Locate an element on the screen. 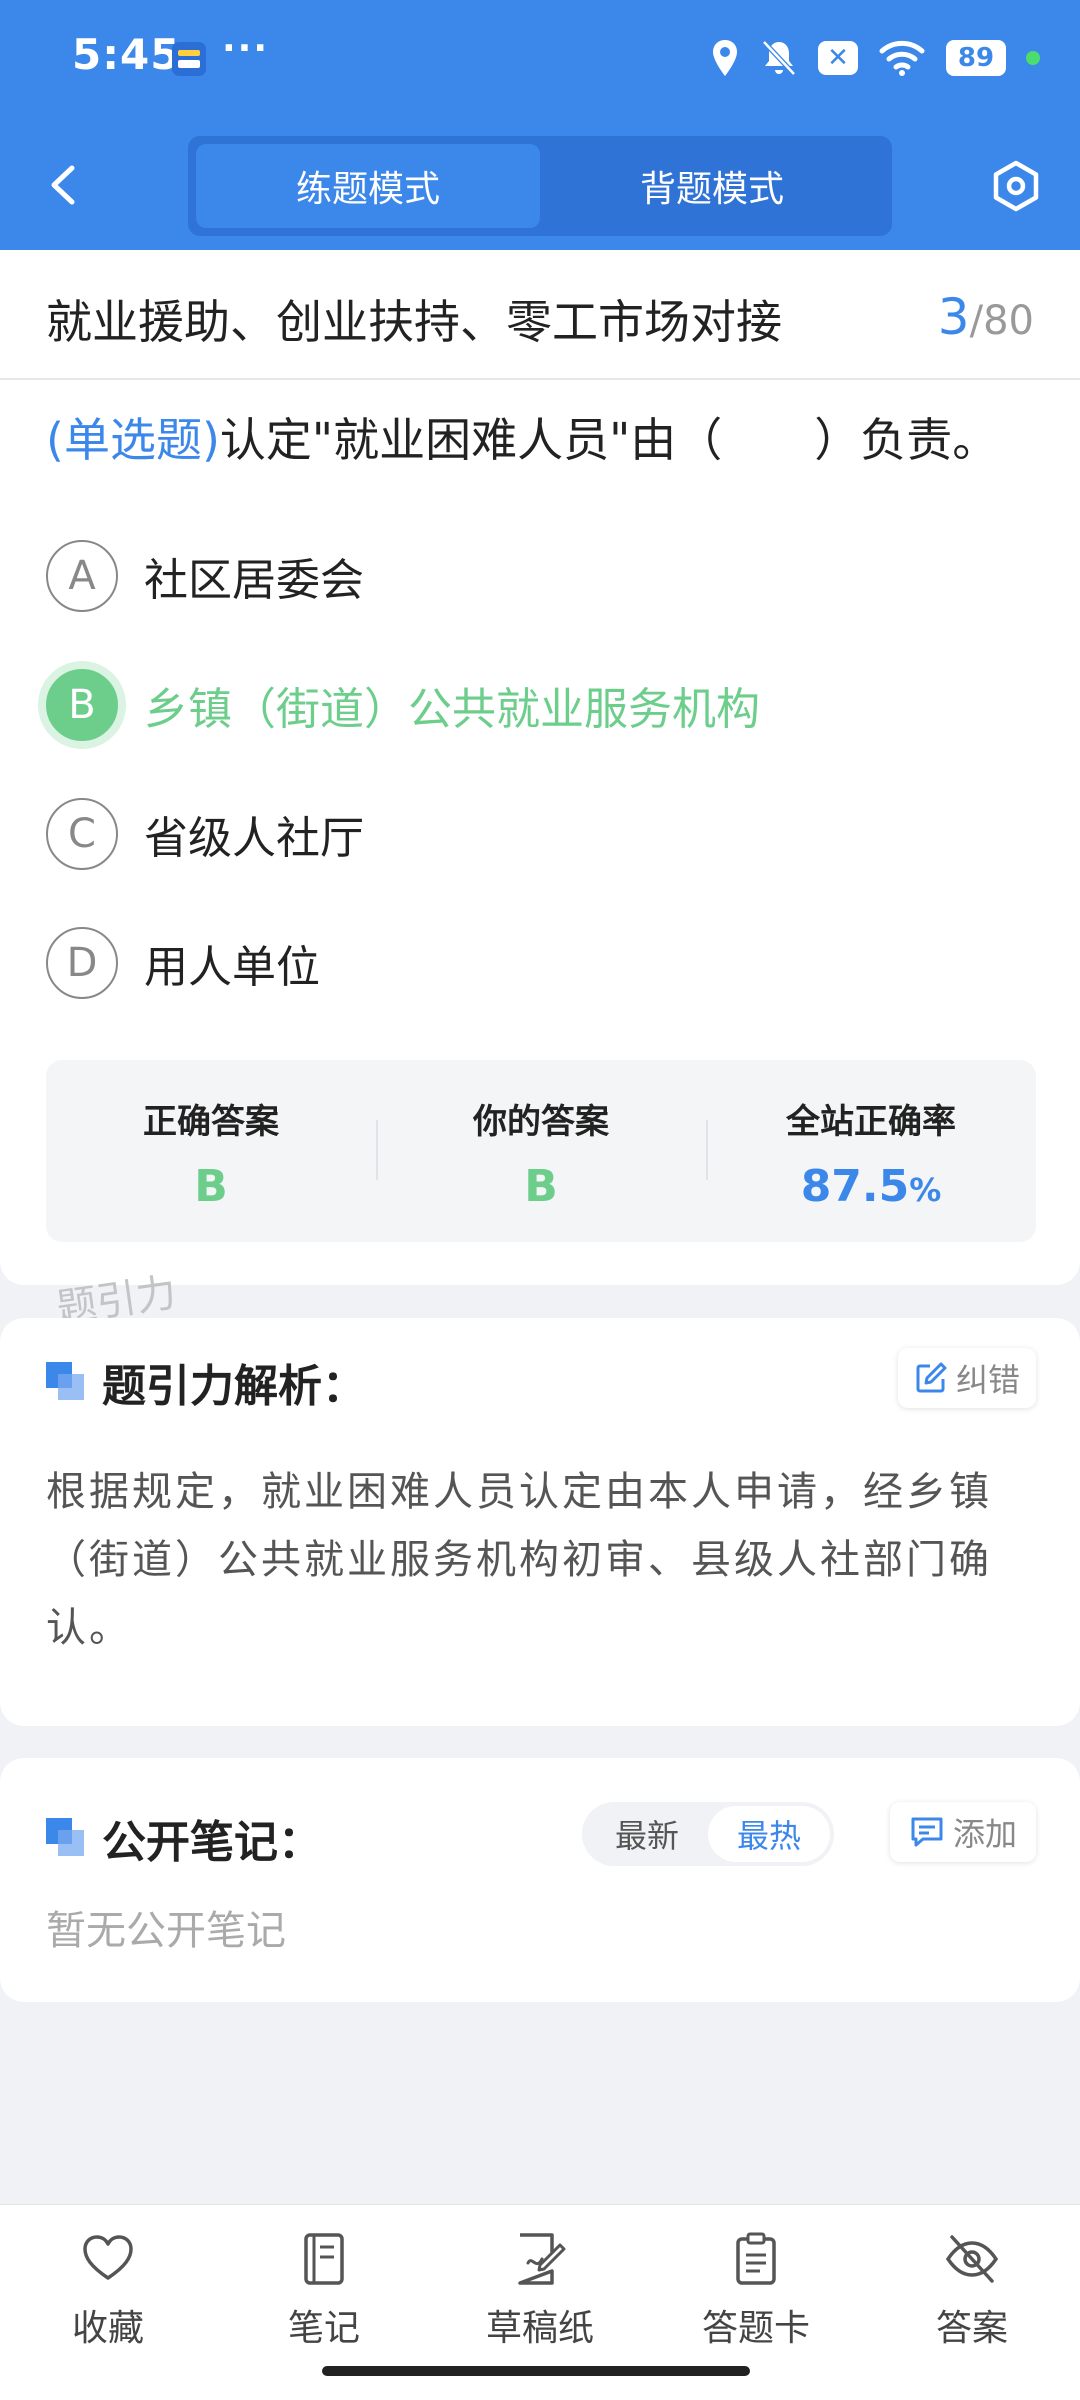  settings-icon is located at coordinates (1016, 186).